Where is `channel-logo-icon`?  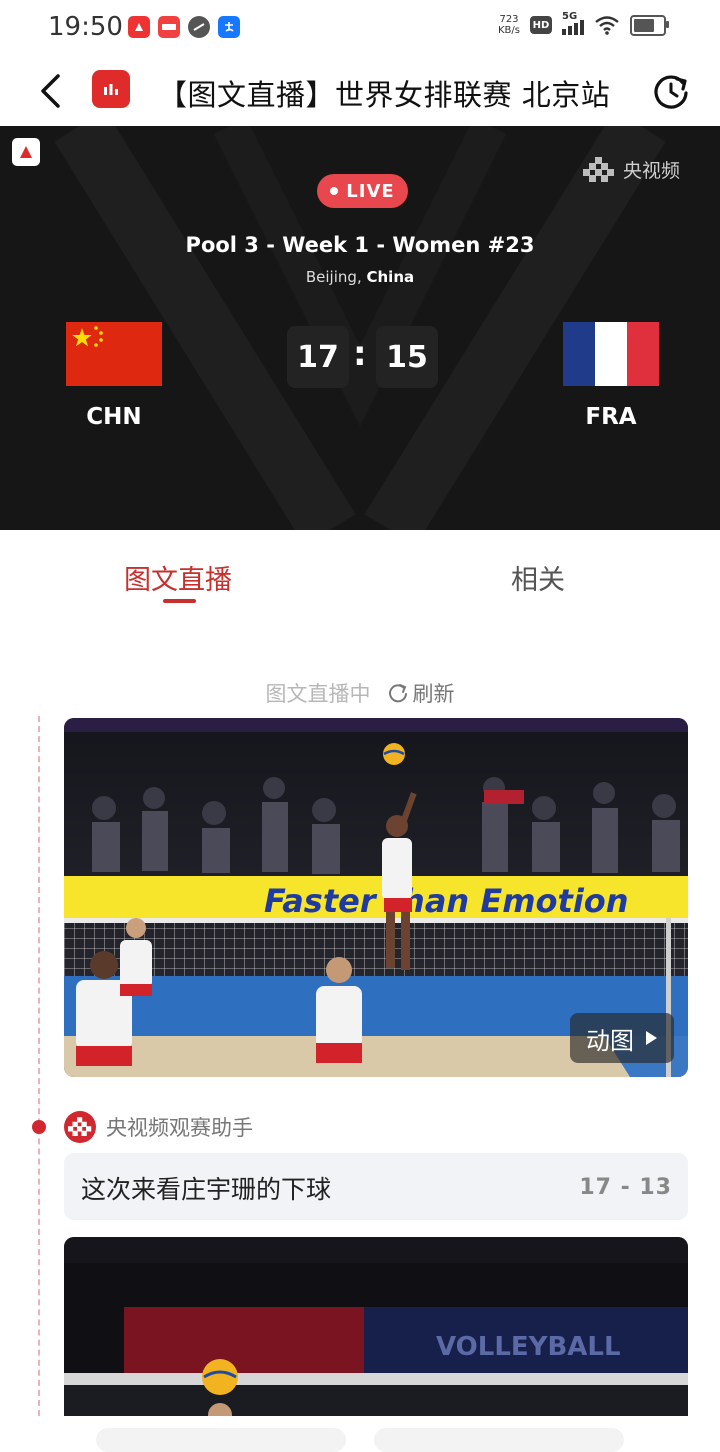
channel-logo-icon is located at coordinates (111, 89).